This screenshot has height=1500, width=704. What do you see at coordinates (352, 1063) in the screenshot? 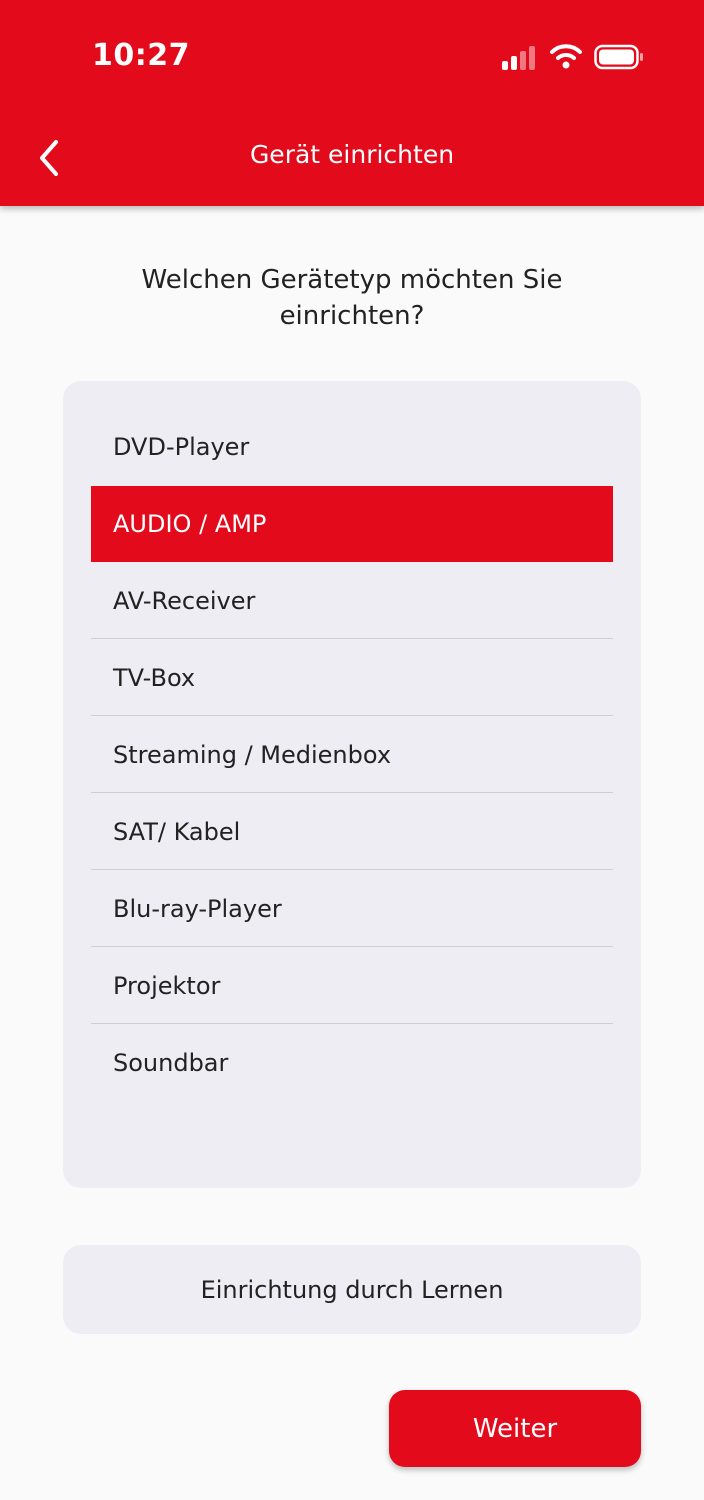
I see `list-item-soundbar: Soundbar` at bounding box center [352, 1063].